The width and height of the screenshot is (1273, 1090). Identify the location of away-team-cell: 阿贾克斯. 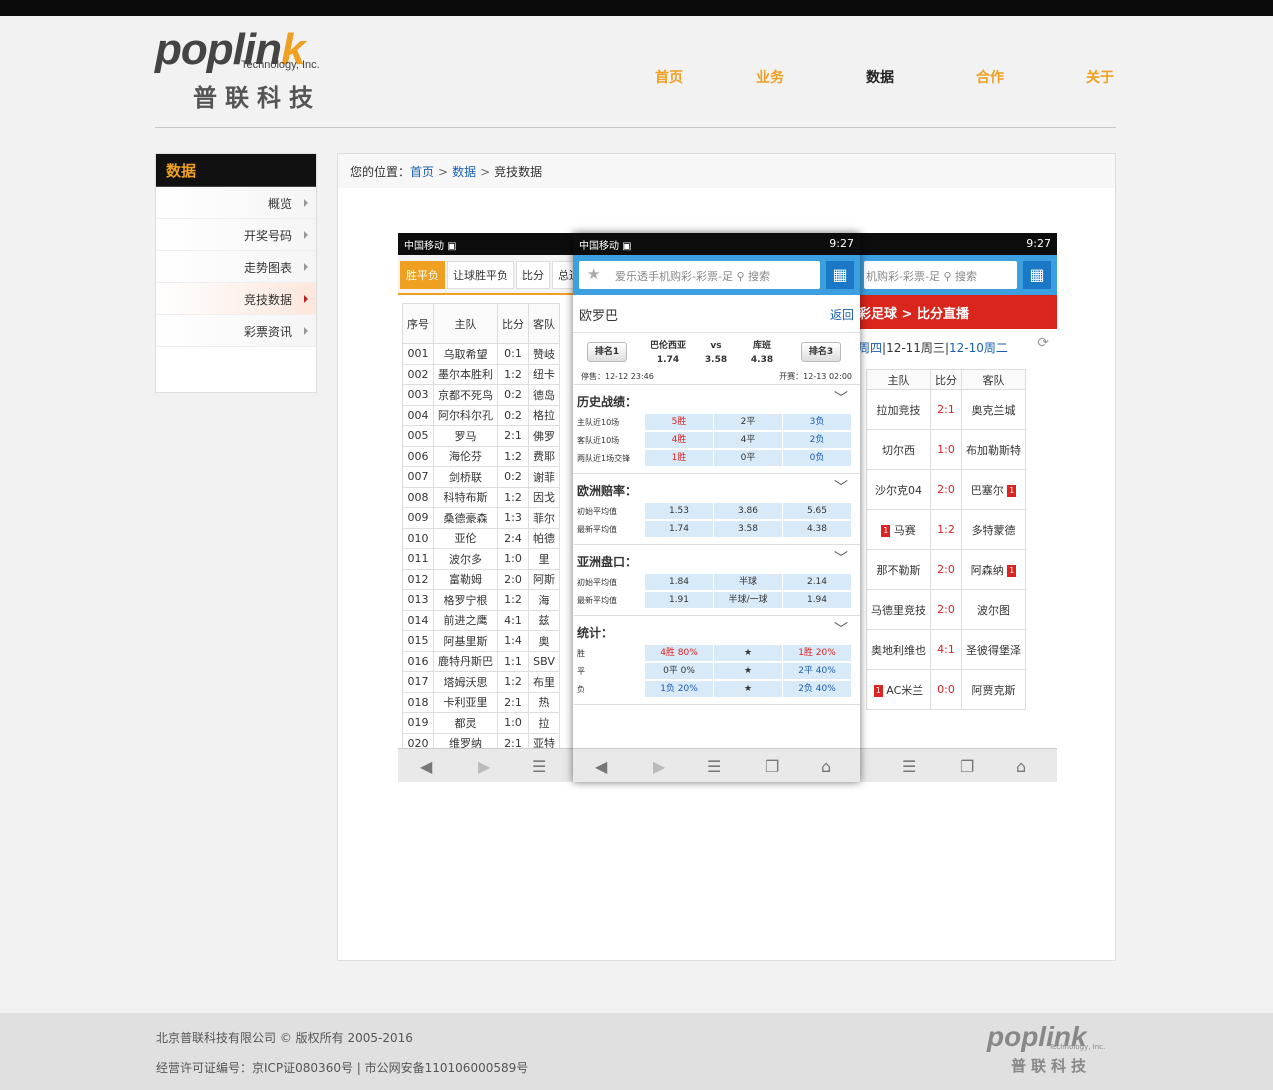
(993, 689).